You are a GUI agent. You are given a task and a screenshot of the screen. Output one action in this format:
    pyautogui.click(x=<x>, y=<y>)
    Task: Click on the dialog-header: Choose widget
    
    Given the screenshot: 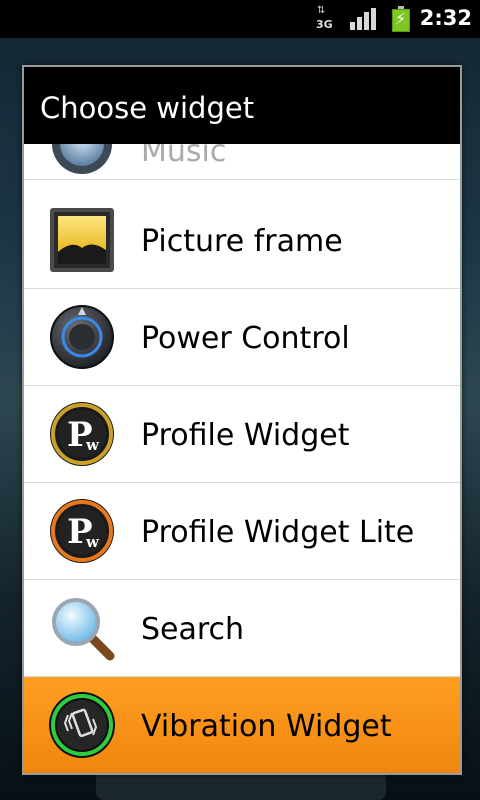 What is the action you would take?
    pyautogui.click(x=242, y=105)
    